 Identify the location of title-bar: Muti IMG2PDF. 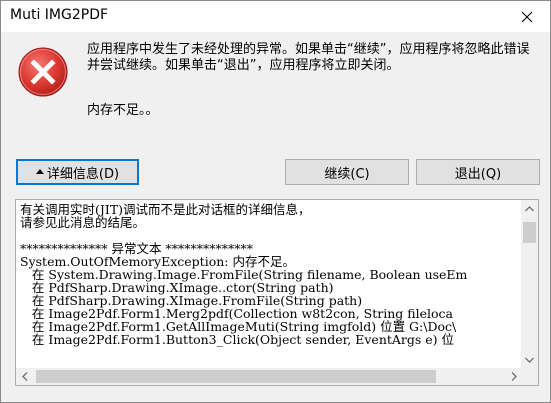
(275, 16).